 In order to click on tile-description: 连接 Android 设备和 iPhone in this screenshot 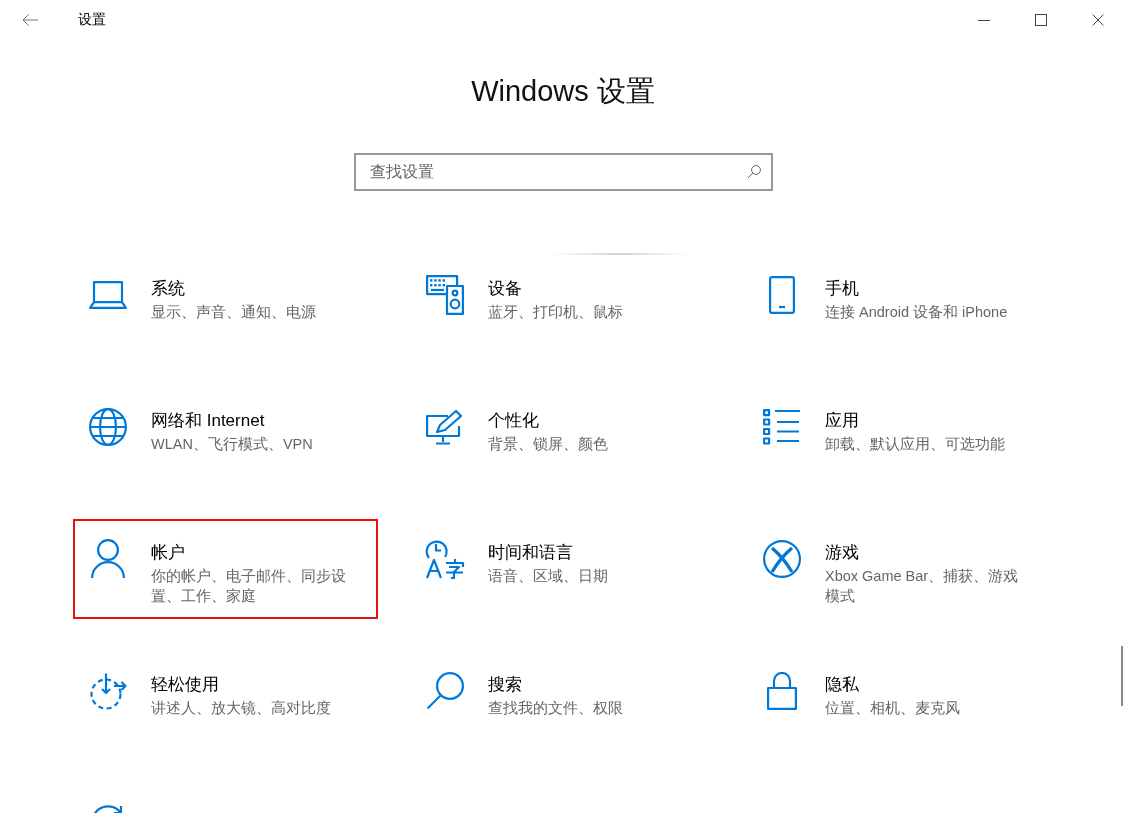, I will do `click(917, 312)`.